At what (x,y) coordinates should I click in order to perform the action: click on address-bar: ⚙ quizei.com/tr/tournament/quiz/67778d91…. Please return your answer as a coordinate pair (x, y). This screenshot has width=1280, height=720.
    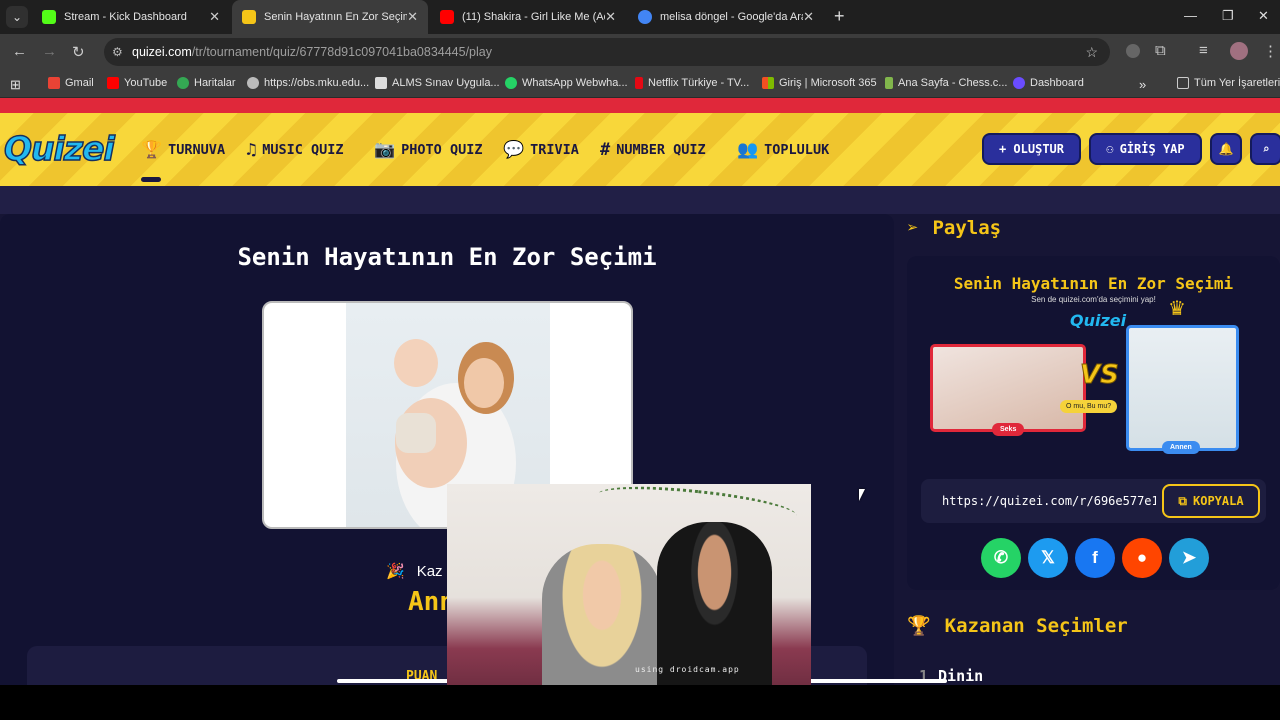
    Looking at the image, I should click on (607, 52).